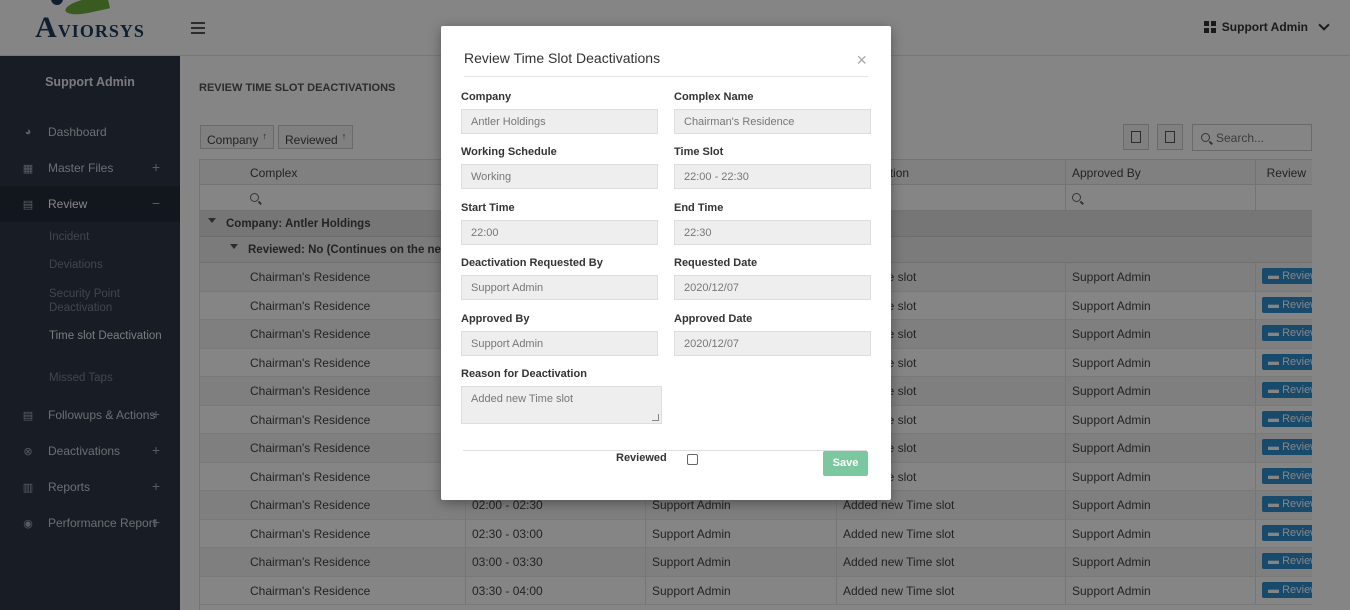  I want to click on reviewed-checkbox, so click(692, 459).